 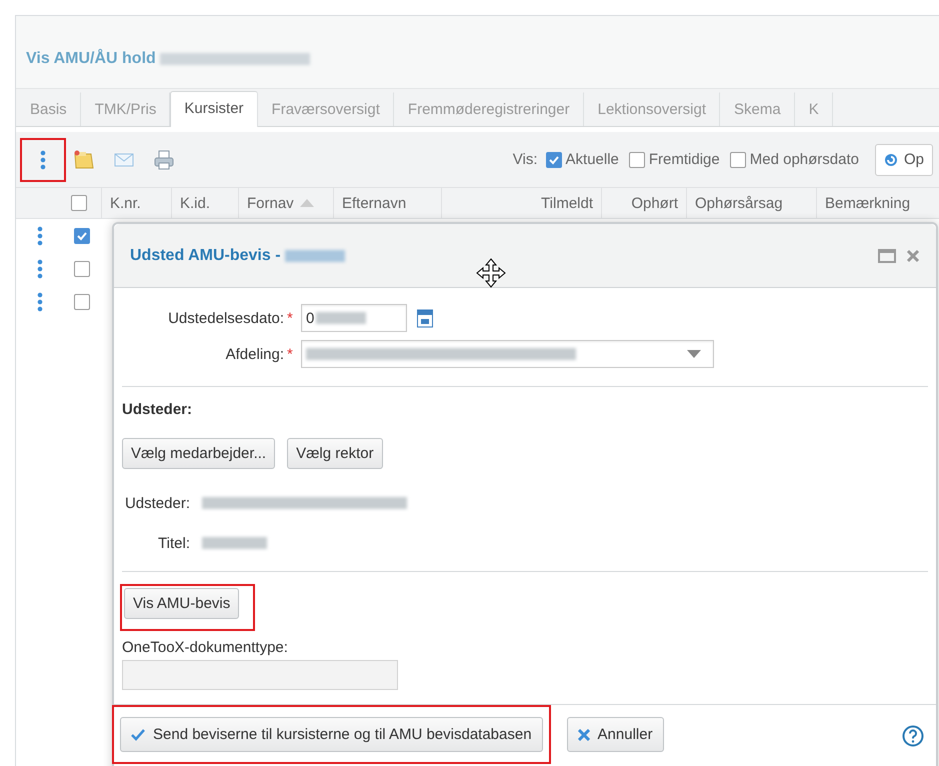 I want to click on send-button: Send beviserne til kursisterne og til AMU bevisdatabasen, so click(x=331, y=734).